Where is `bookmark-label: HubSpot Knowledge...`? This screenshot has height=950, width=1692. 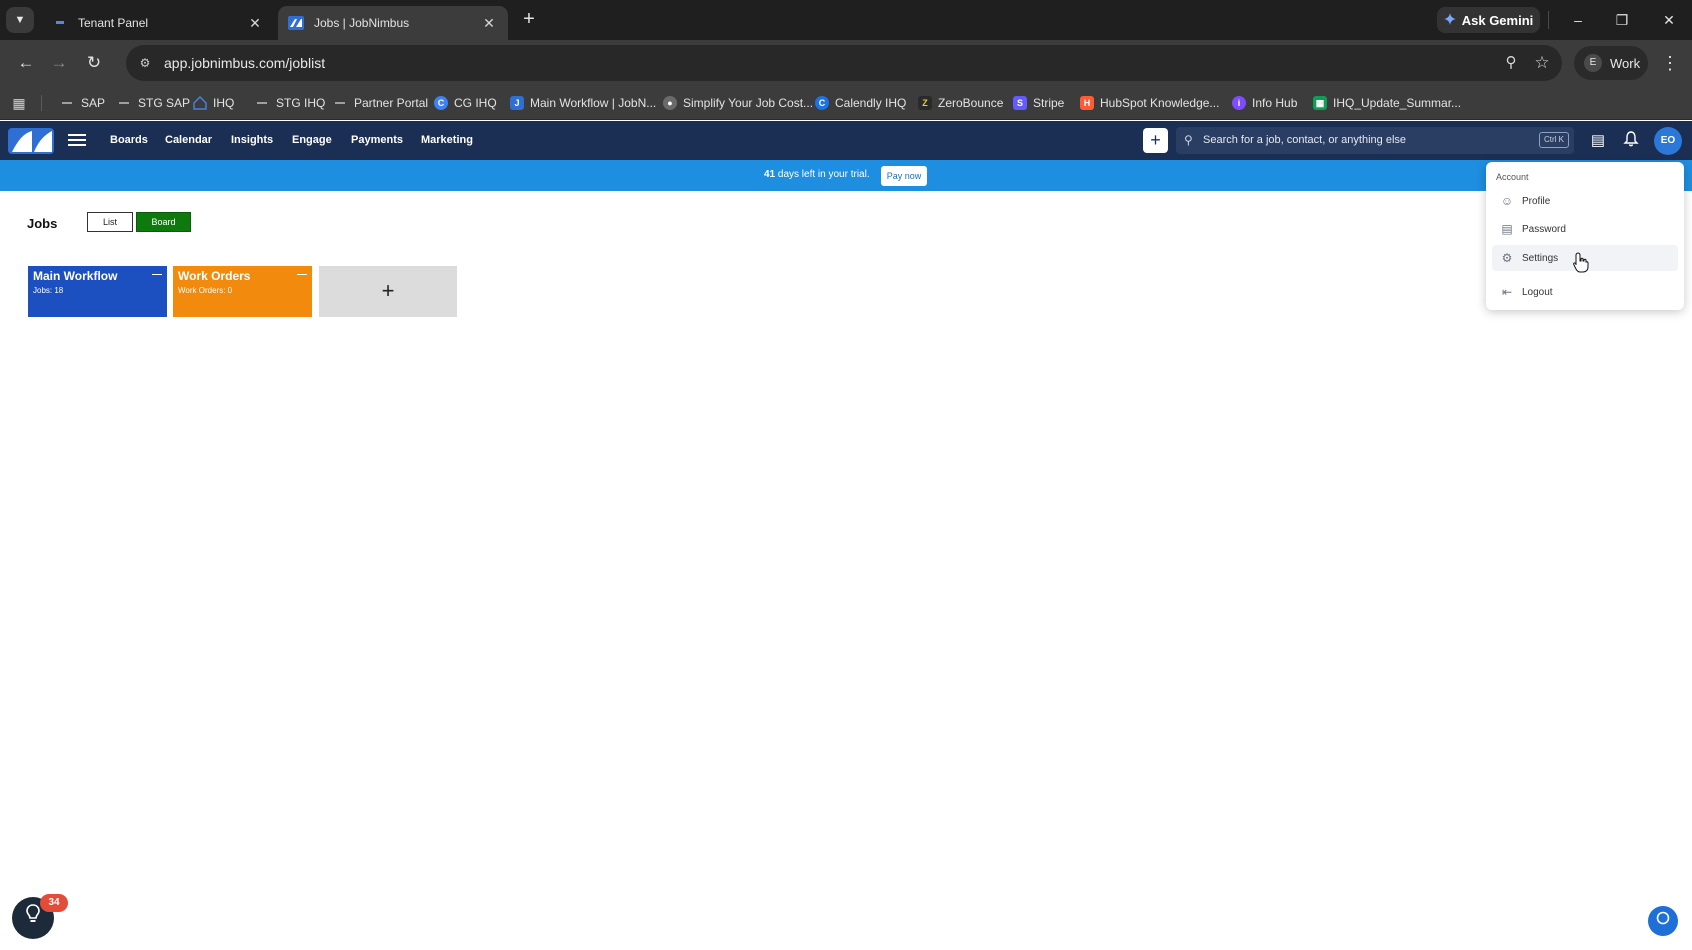
bookmark-label: HubSpot Knowledge... is located at coordinates (1160, 103).